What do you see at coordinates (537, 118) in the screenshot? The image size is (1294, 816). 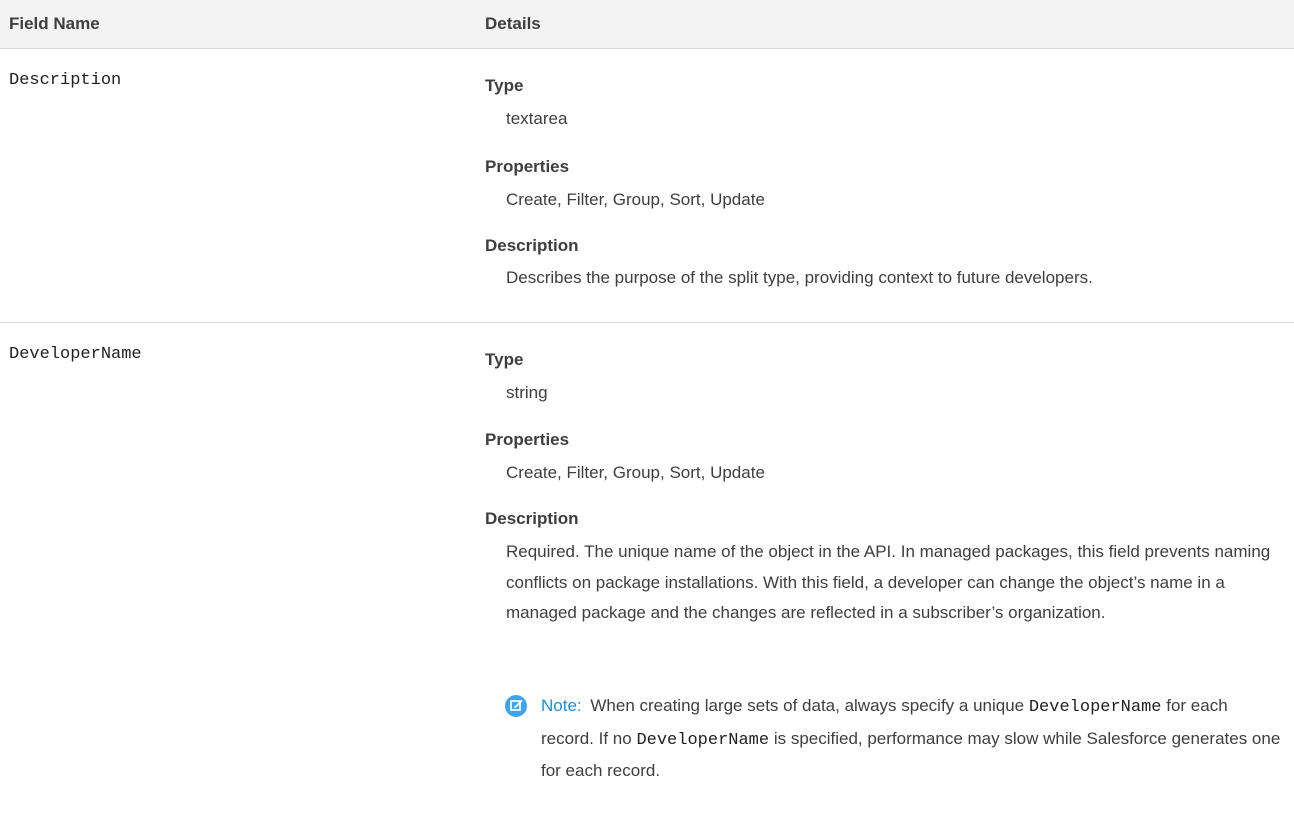 I see `type-value: textarea` at bounding box center [537, 118].